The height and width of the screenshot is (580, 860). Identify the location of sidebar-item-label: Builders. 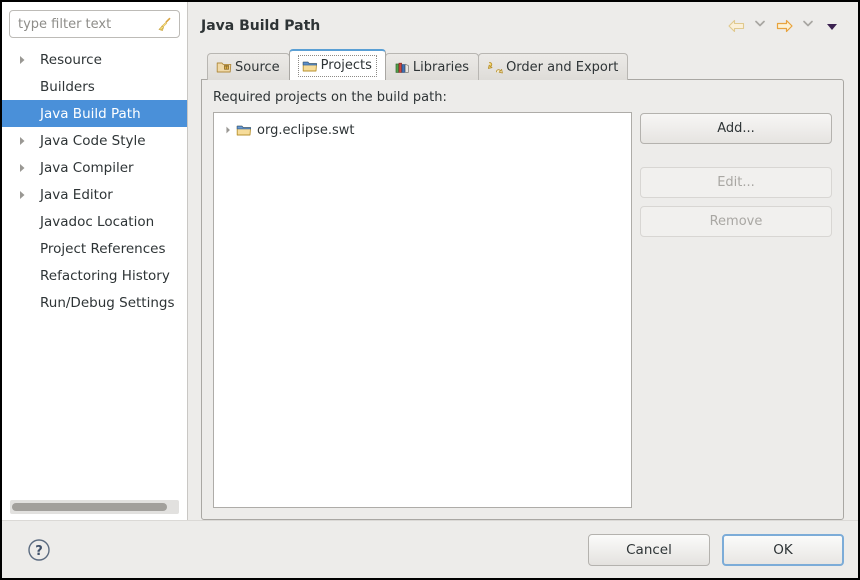
(67, 86).